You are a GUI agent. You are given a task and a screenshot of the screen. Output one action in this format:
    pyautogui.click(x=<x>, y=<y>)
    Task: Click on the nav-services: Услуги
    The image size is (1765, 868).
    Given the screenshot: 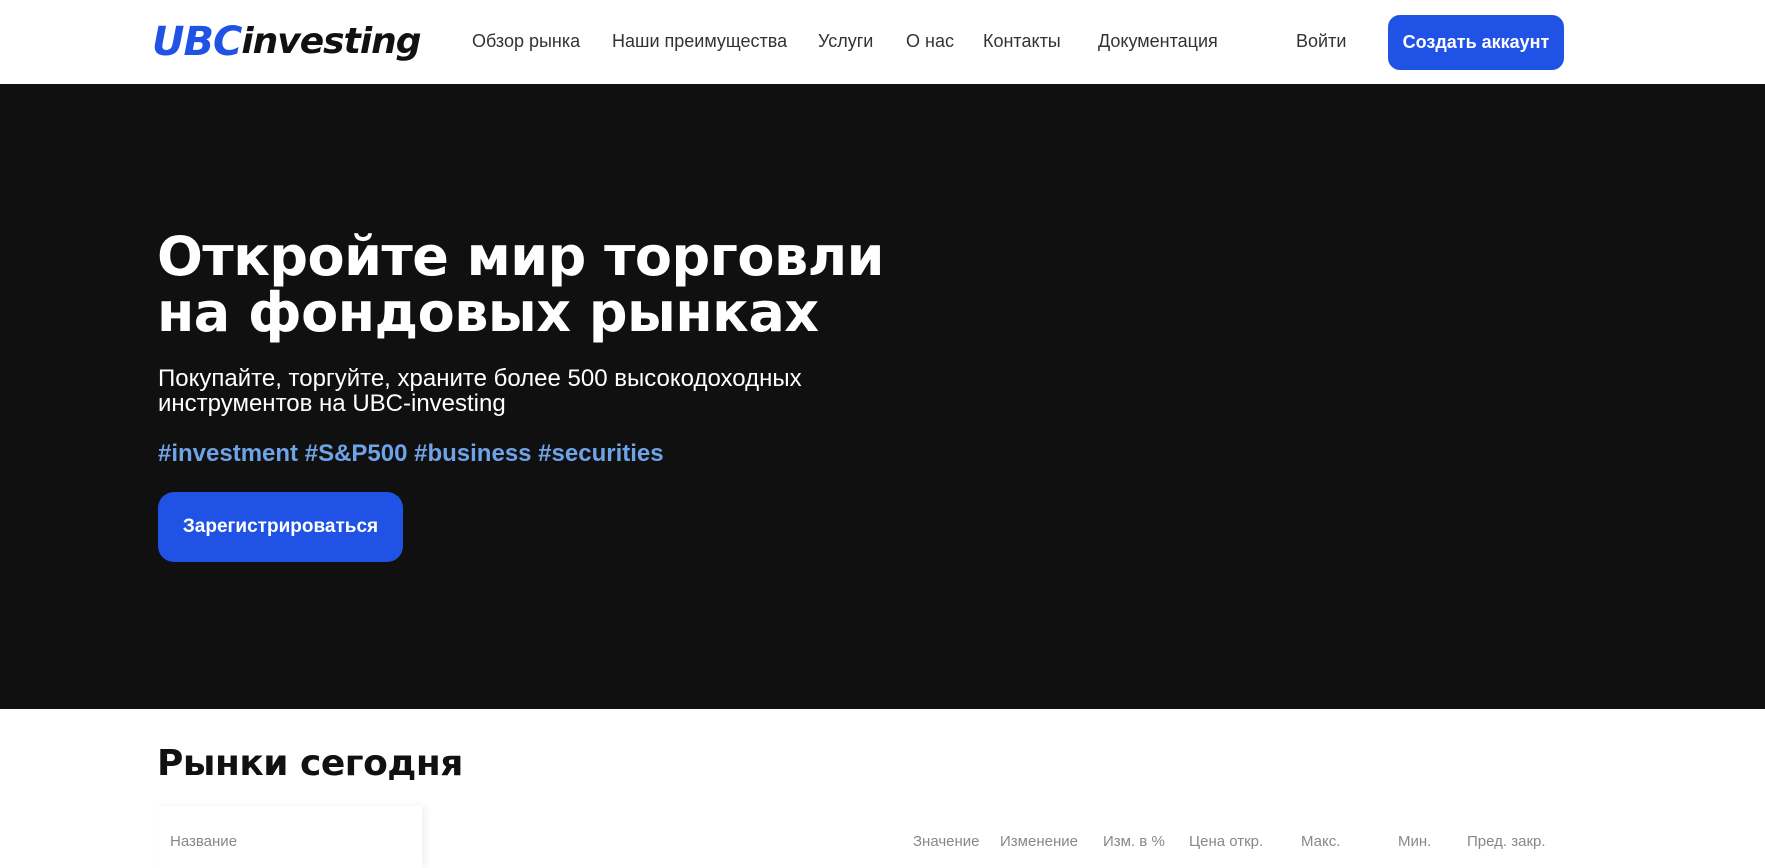 What is the action you would take?
    pyautogui.click(x=845, y=41)
    